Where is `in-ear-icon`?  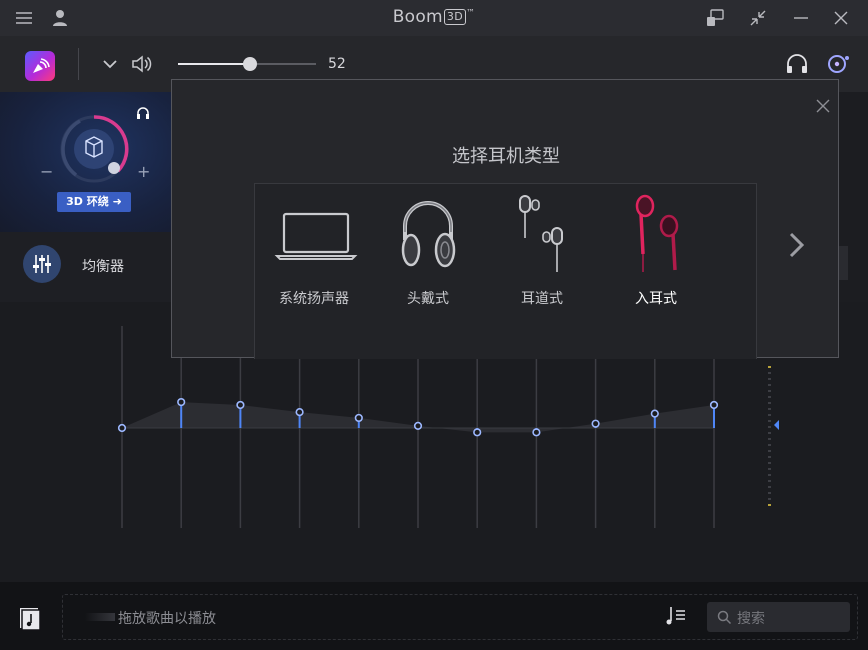
in-ear-icon is located at coordinates (657, 233).